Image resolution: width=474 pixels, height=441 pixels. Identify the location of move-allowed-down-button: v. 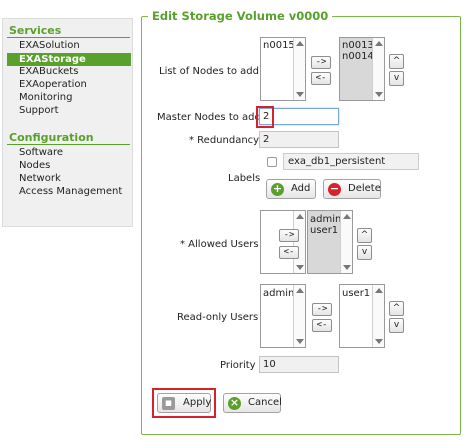
(364, 252).